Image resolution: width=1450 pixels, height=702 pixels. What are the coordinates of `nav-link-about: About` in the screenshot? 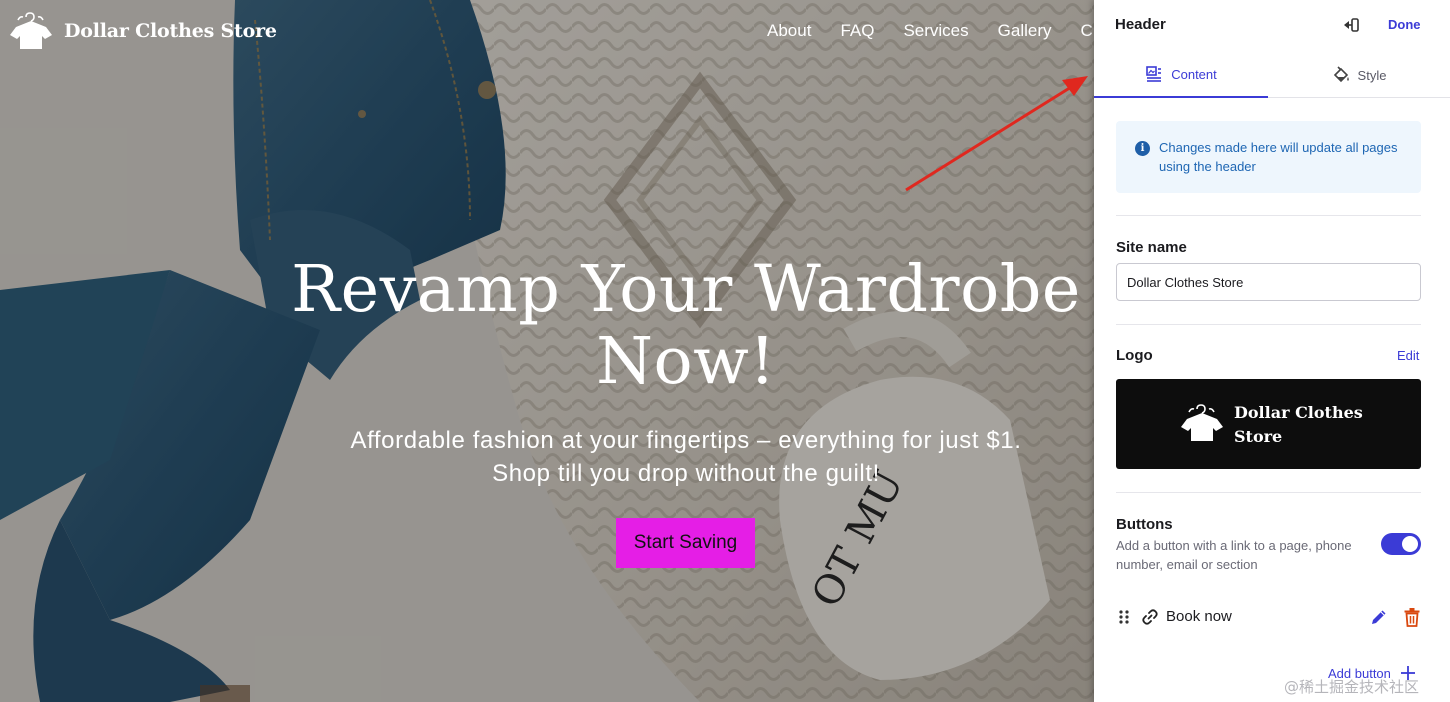 It's located at (789, 31).